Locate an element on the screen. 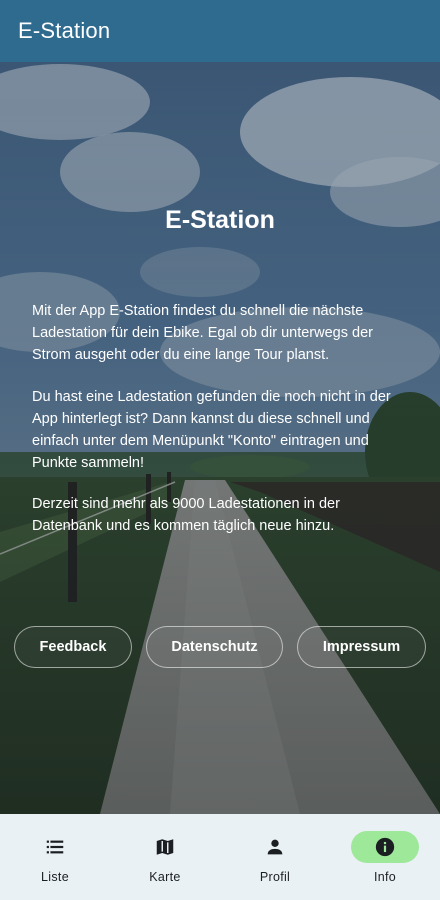 This screenshot has height=900, width=440. nav-item-profil: Profil is located at coordinates (275, 857).